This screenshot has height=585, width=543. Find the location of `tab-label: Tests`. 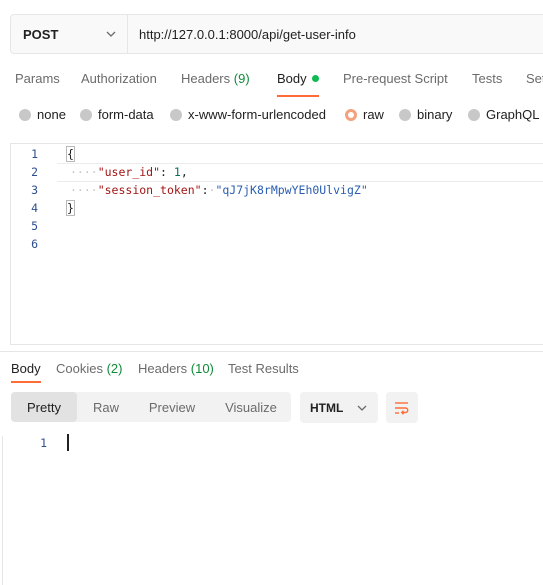

tab-label: Tests is located at coordinates (487, 78).